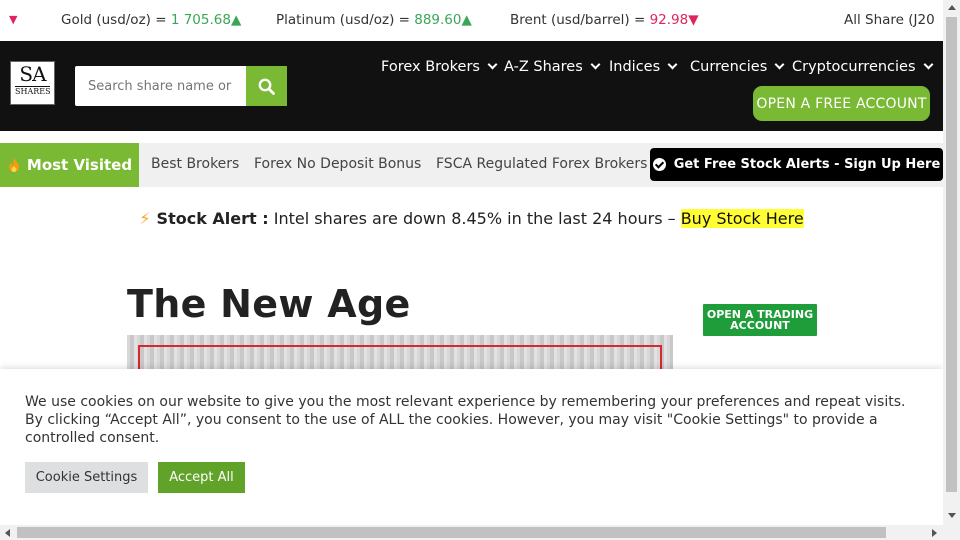 The image size is (960, 540). Describe the element at coordinates (13, 19) in the screenshot. I see `ticker-lead-arrow: ▼` at that location.